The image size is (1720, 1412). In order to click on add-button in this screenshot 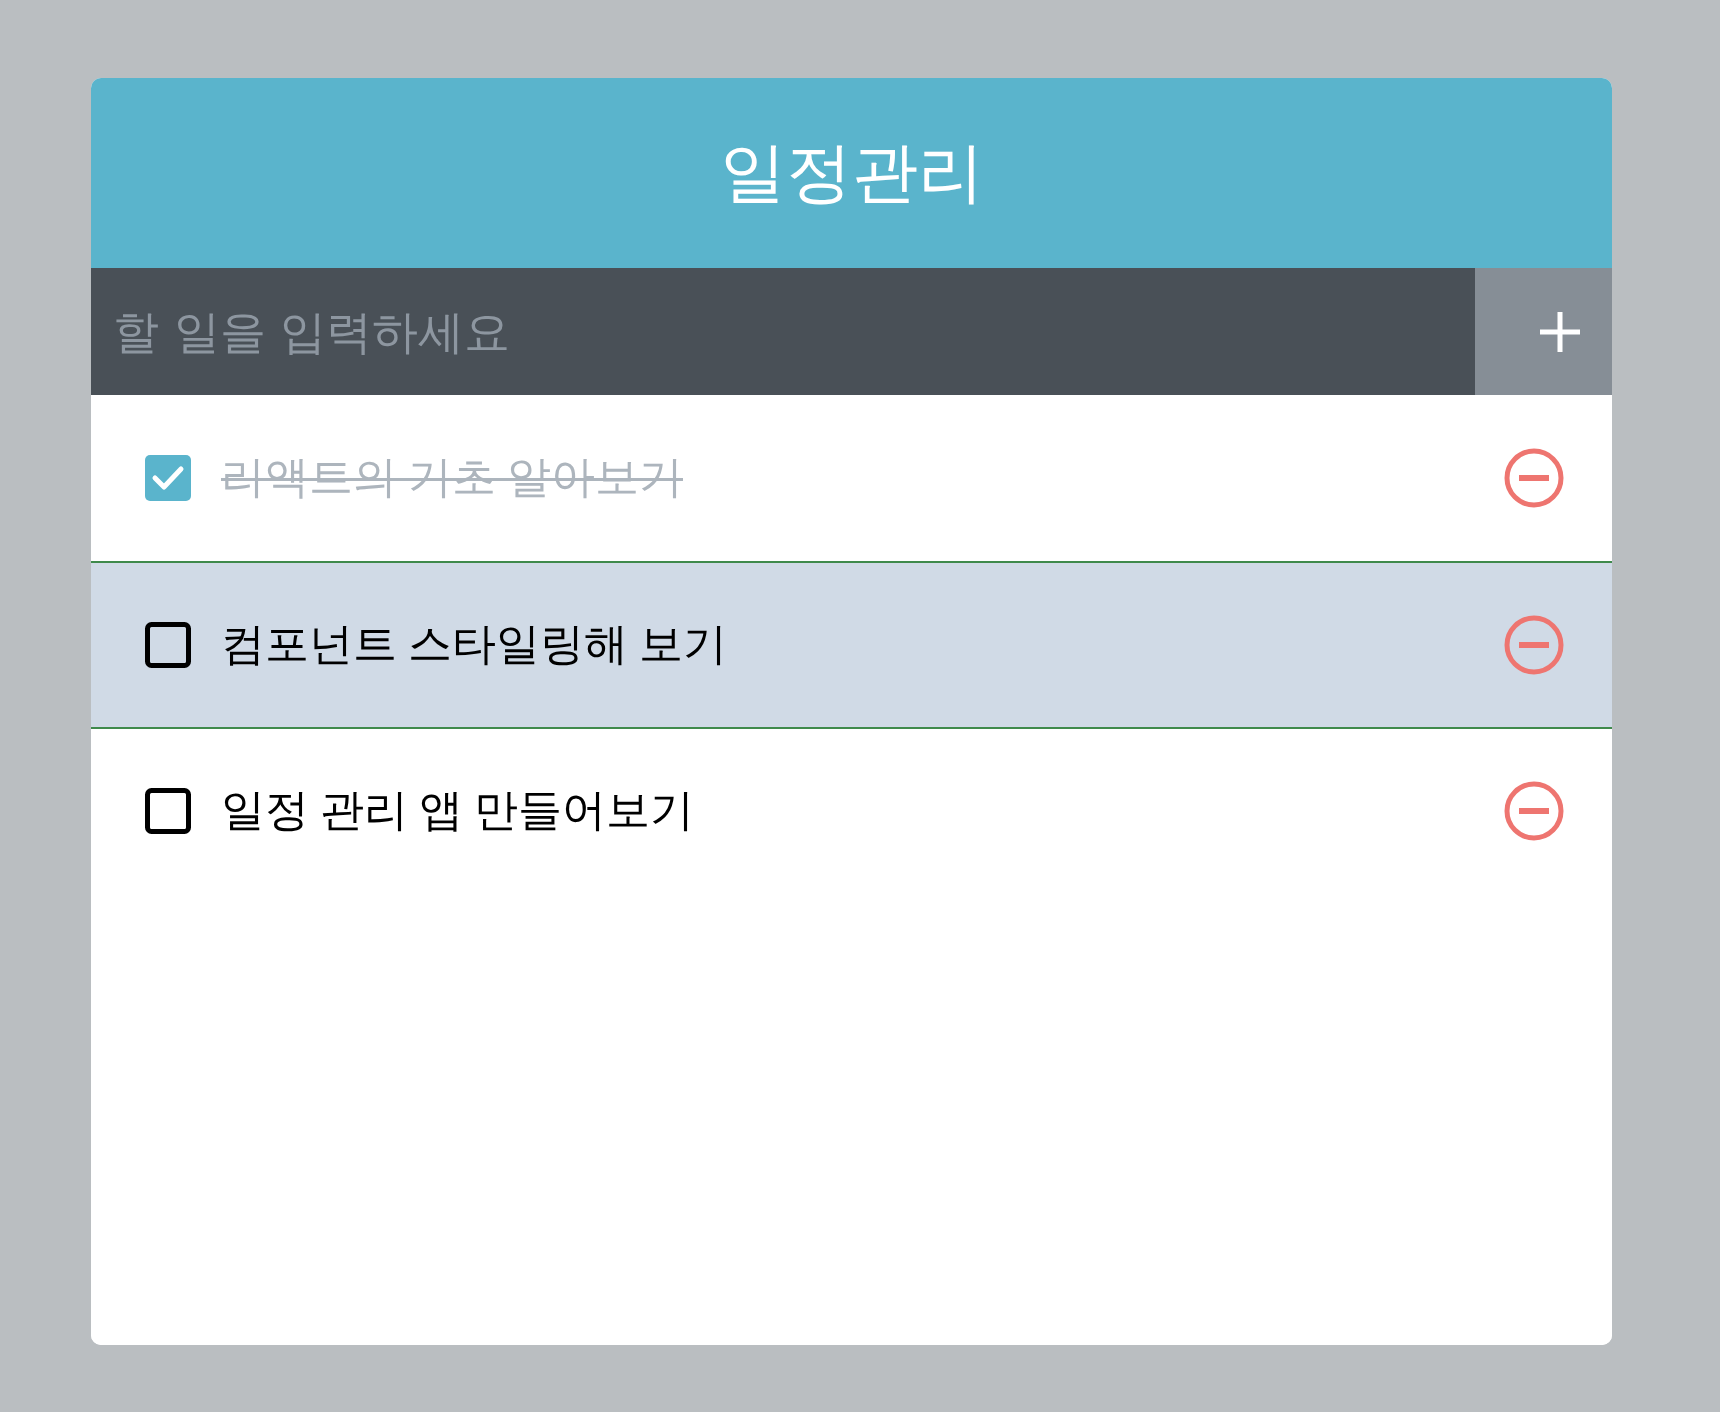, I will do `click(1543, 331)`.